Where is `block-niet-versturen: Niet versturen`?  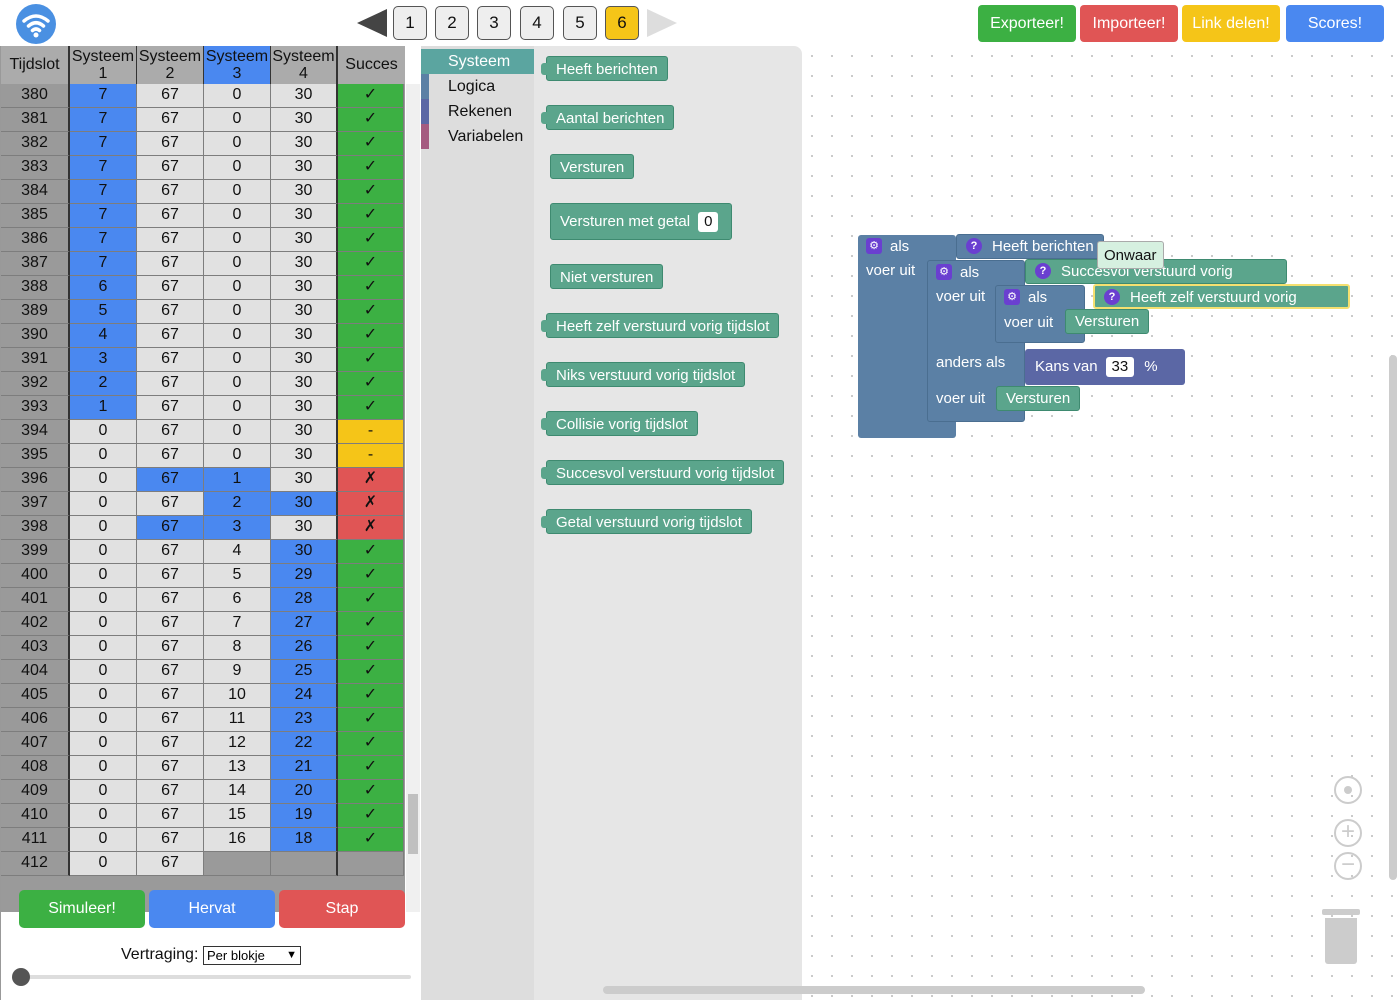 block-niet-versturen: Niet versturen is located at coordinates (607, 276).